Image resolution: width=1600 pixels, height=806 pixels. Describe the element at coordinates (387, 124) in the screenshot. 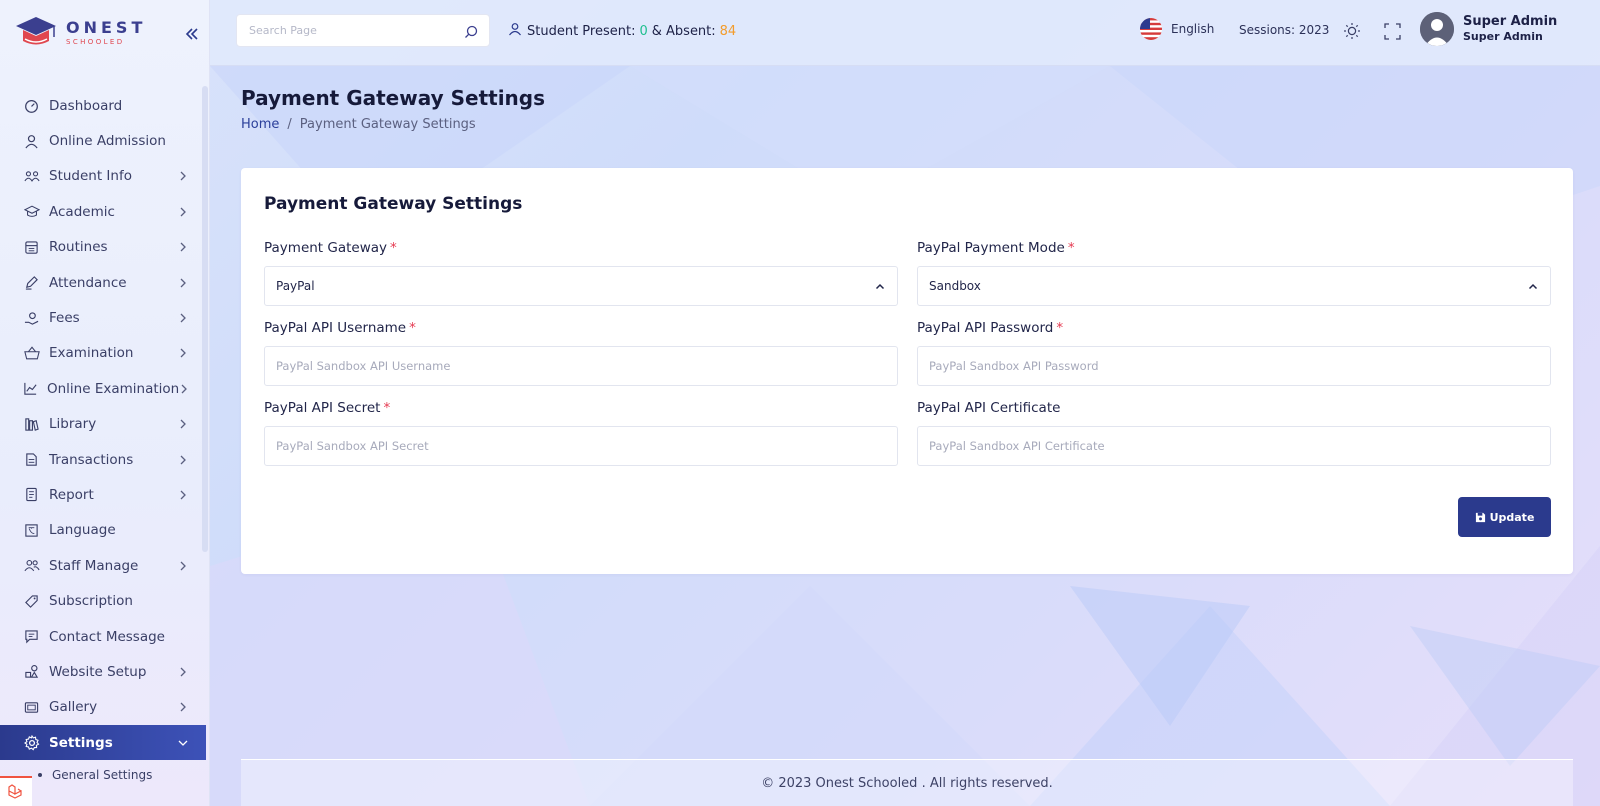

I see `breadcrumb-current: Payment Gateway Settings` at that location.